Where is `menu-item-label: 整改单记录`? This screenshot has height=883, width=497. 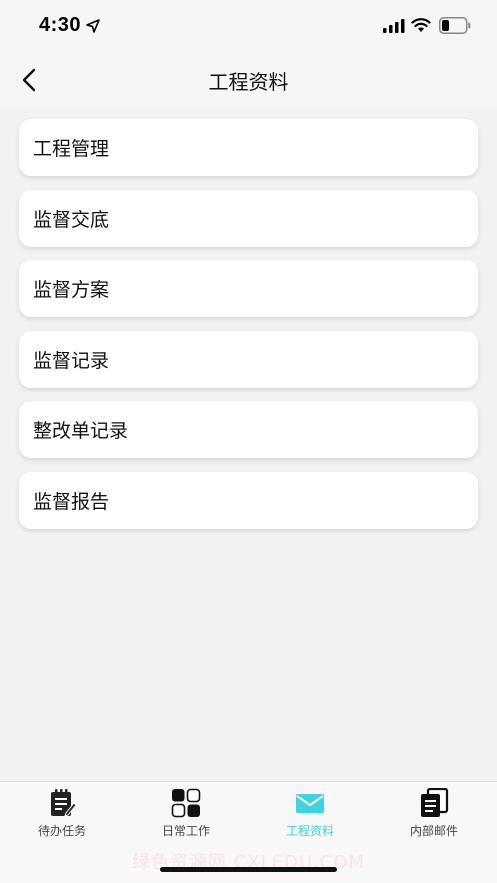
menu-item-label: 整改单记录 is located at coordinates (81, 431).